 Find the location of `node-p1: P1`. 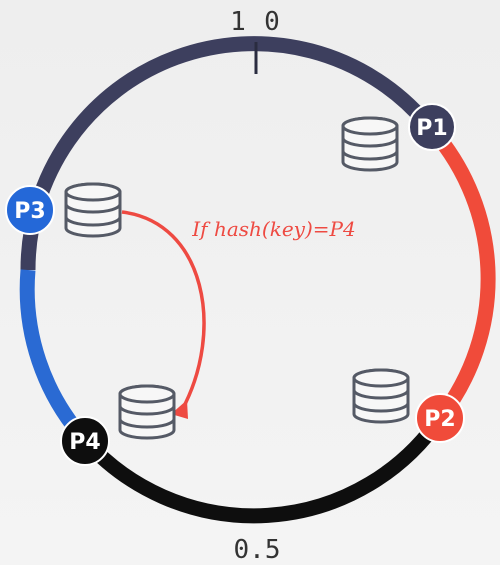

node-p1: P1 is located at coordinates (432, 127).